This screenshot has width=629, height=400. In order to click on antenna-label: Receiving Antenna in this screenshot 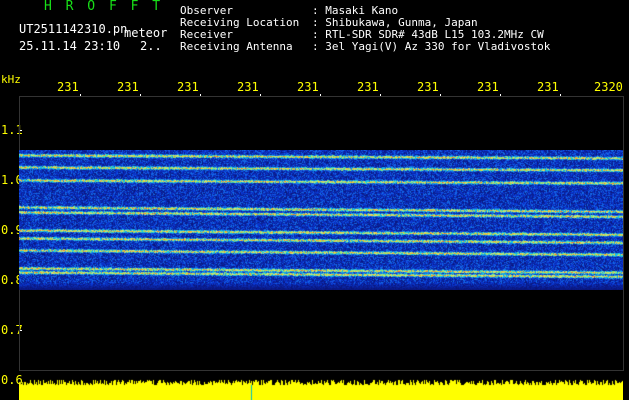, I will do `click(236, 46)`.